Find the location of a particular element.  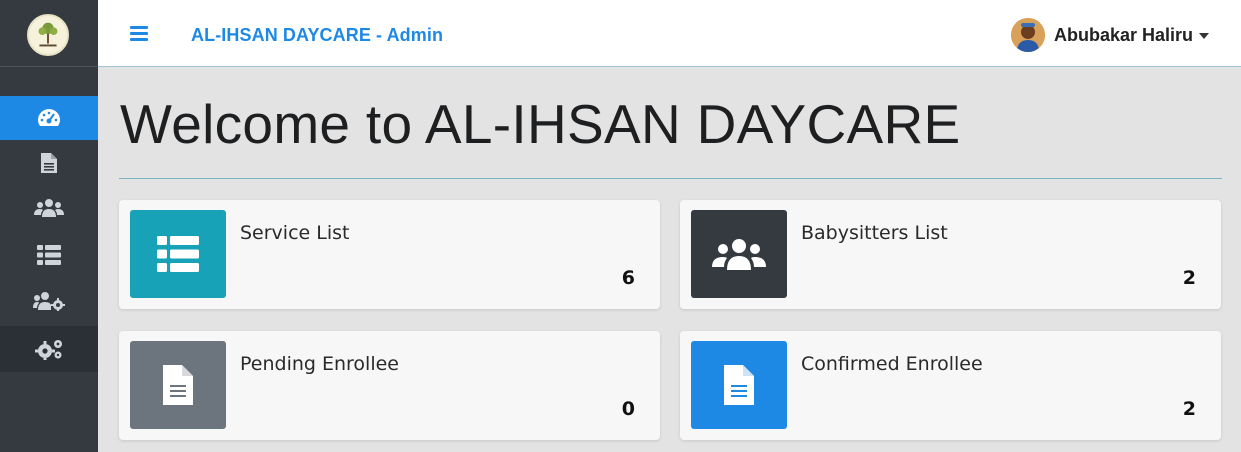

users-cog-icon is located at coordinates (49, 301).